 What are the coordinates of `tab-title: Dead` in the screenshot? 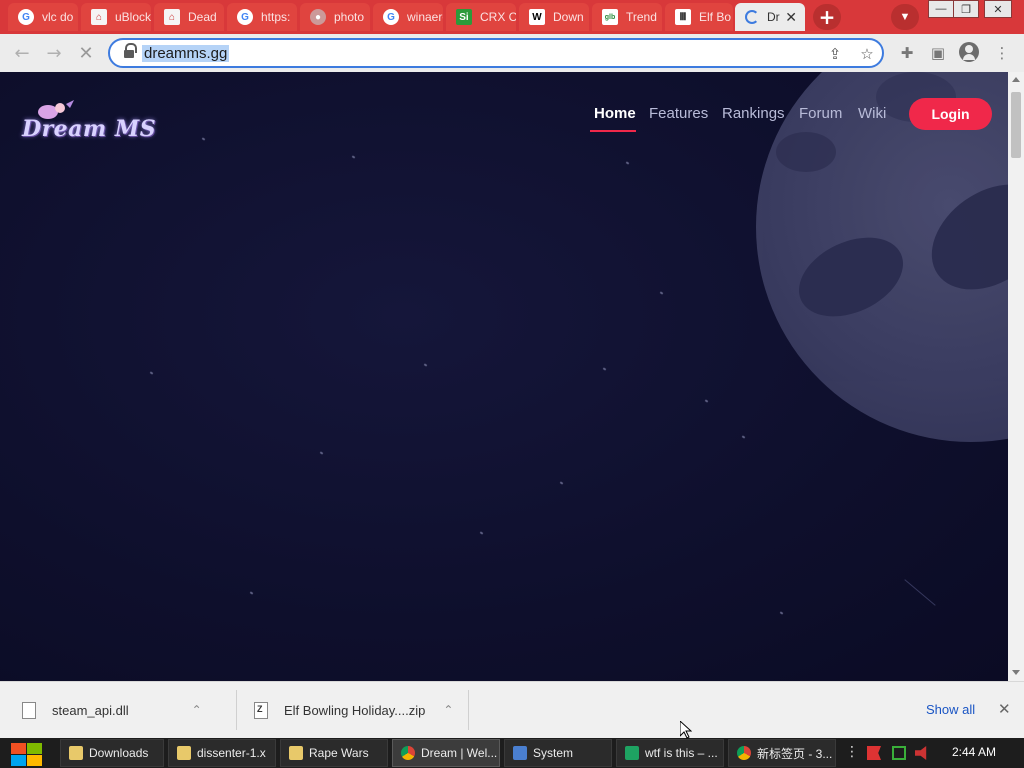 It's located at (202, 17).